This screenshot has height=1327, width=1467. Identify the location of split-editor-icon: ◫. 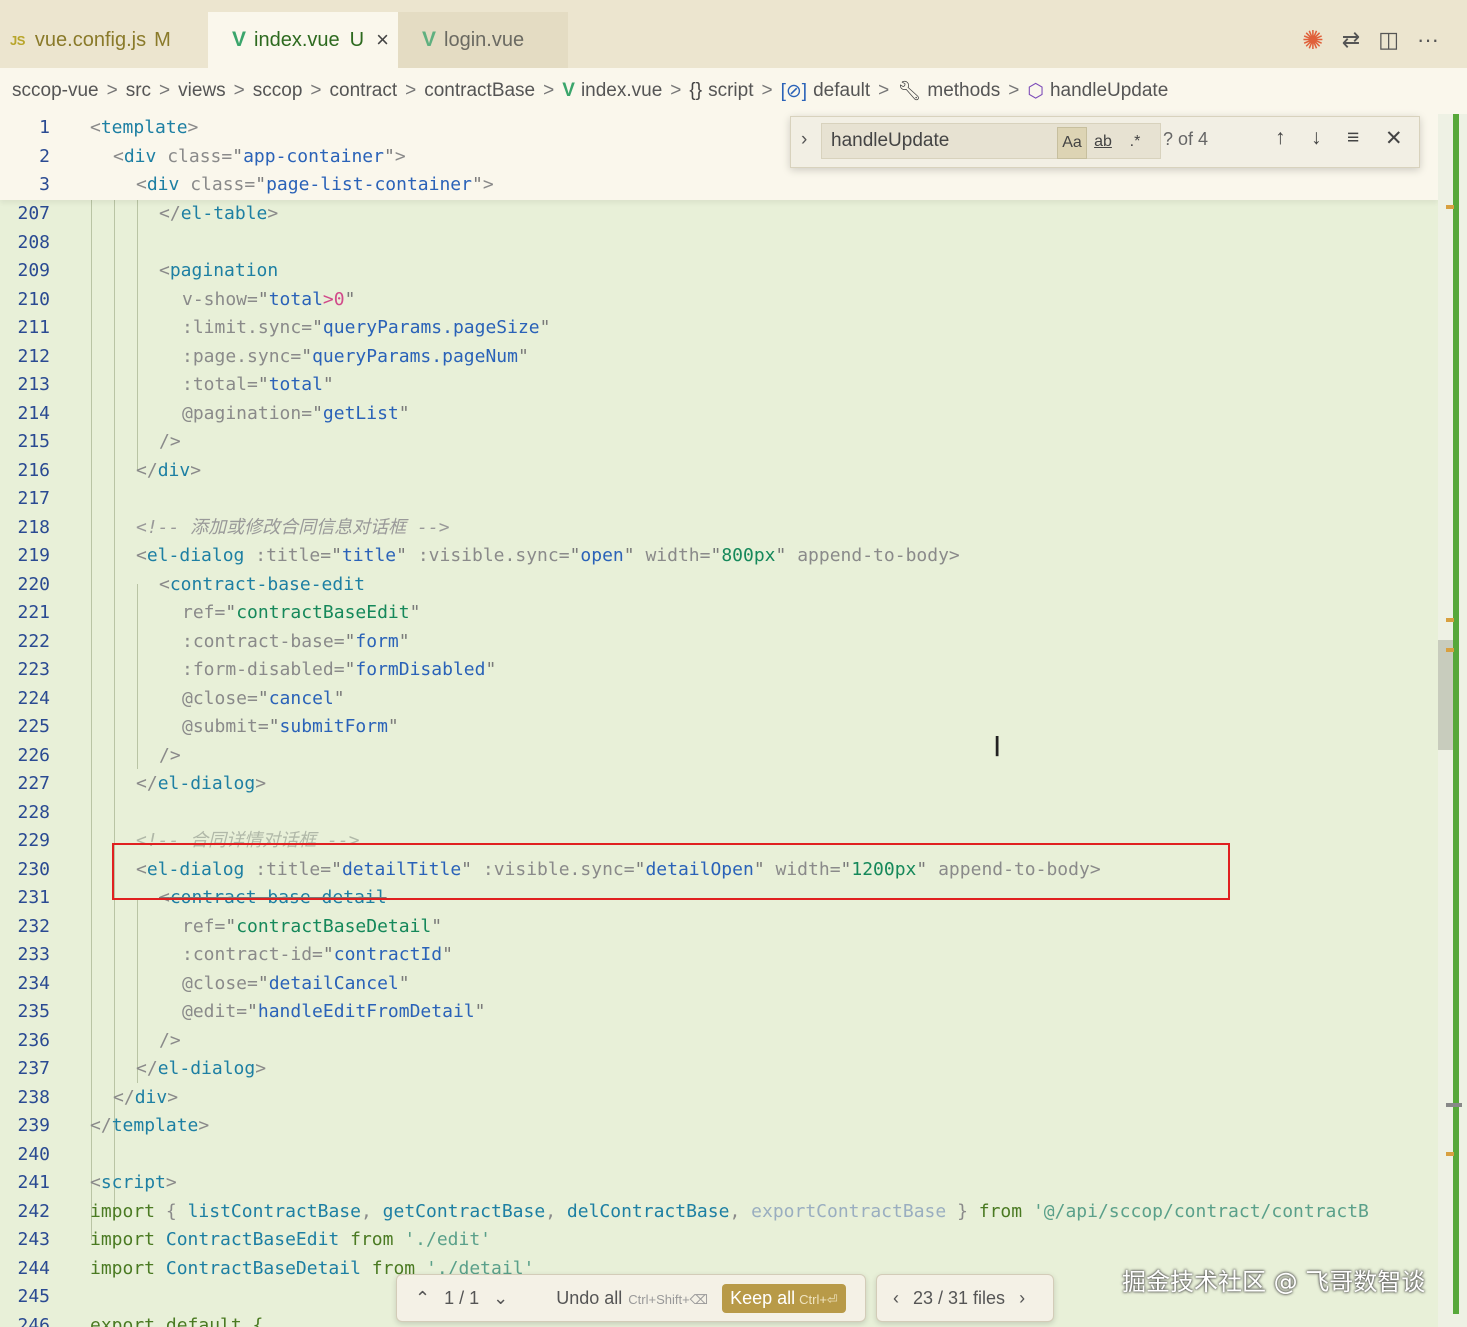
(1388, 40).